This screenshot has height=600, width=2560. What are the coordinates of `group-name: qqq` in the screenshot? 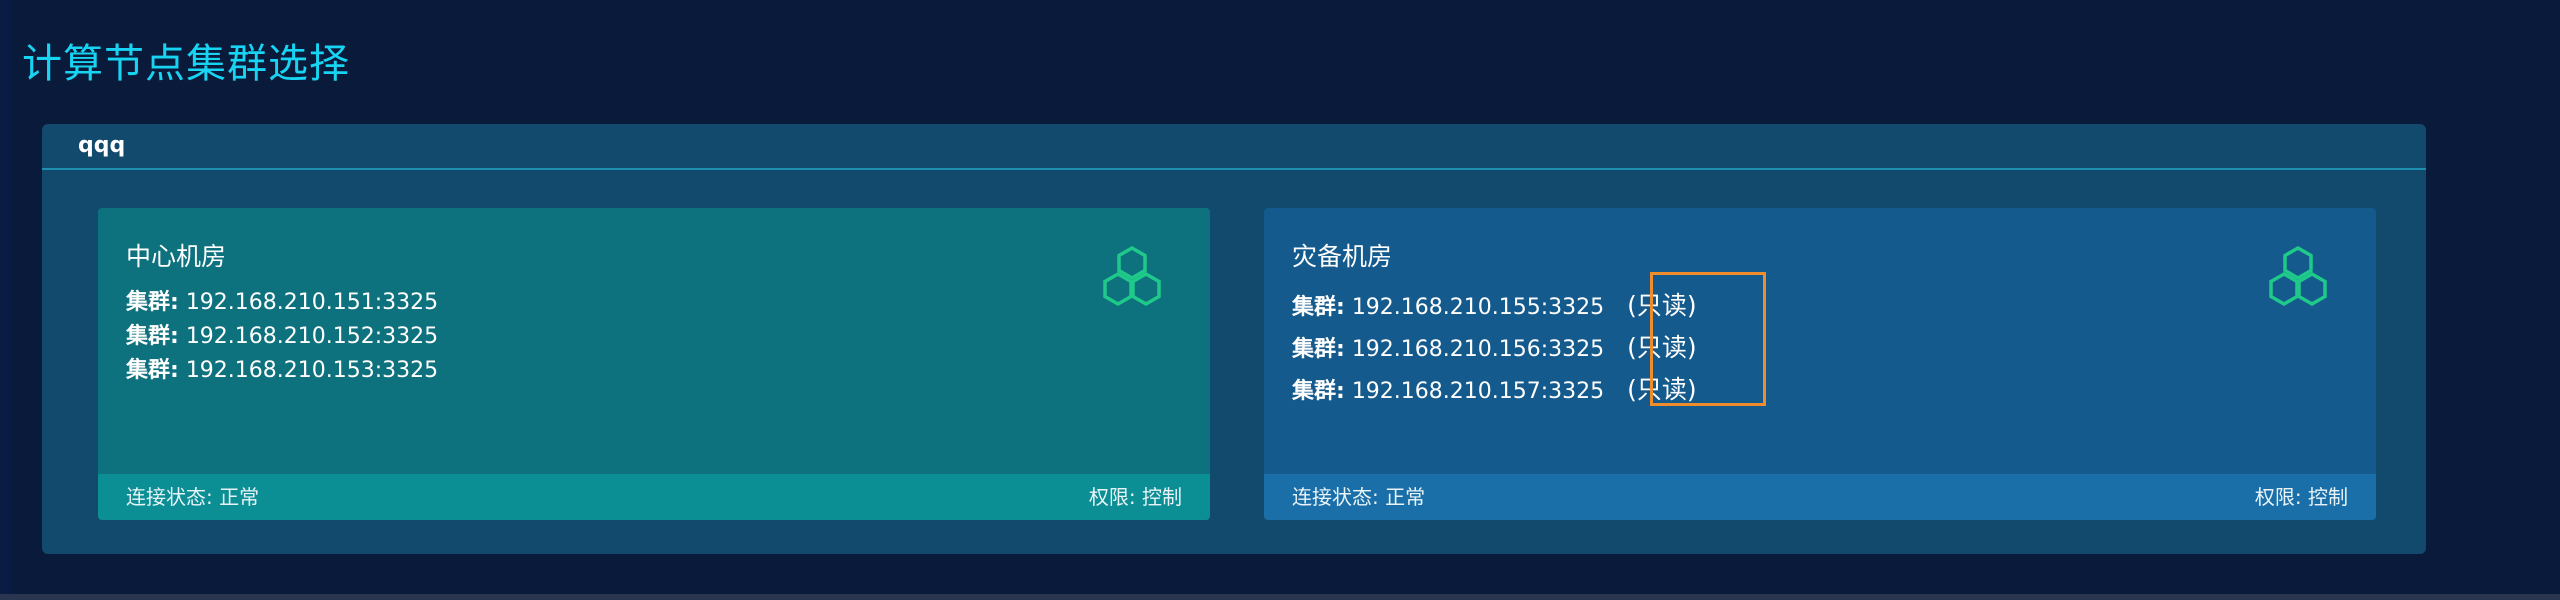 It's located at (102, 145).